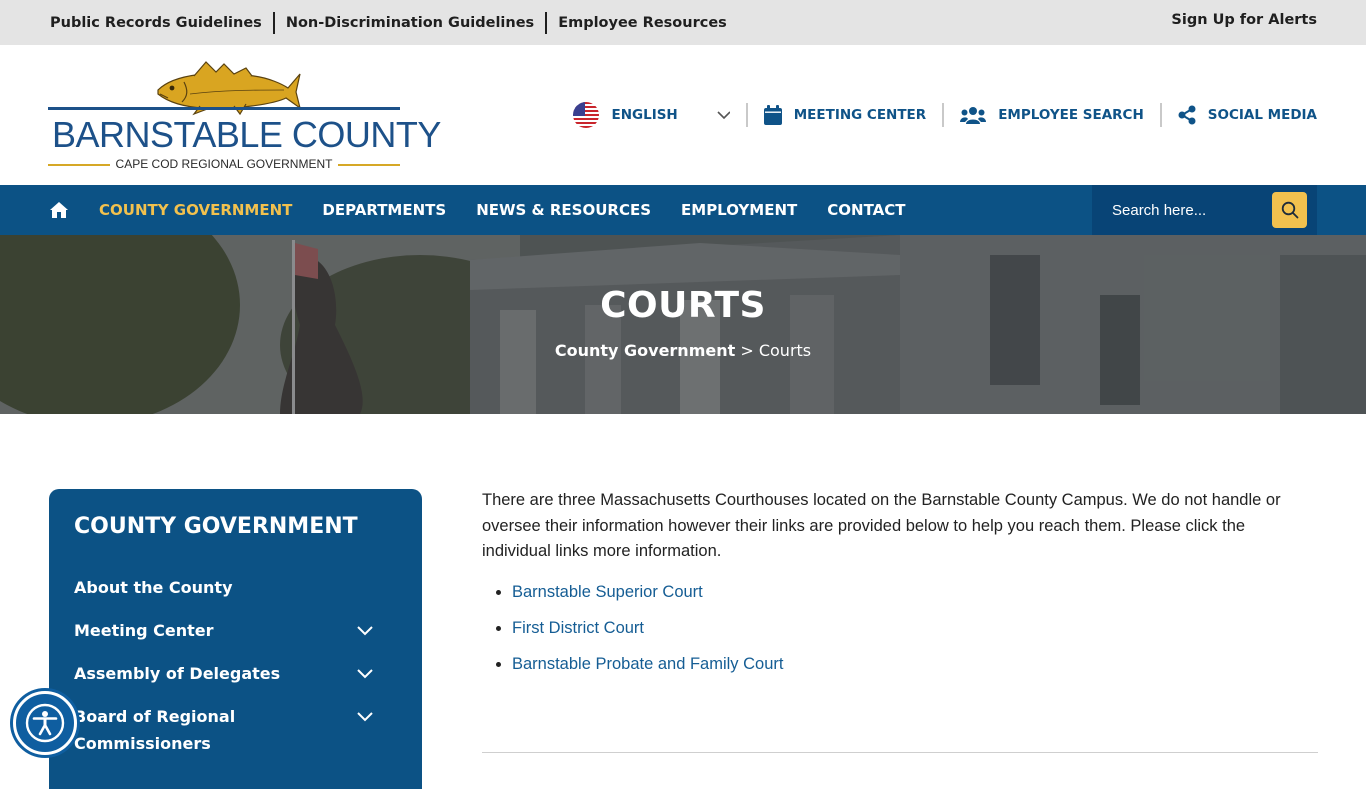  Describe the element at coordinates (1187, 115) in the screenshot. I see `share-icon` at that location.